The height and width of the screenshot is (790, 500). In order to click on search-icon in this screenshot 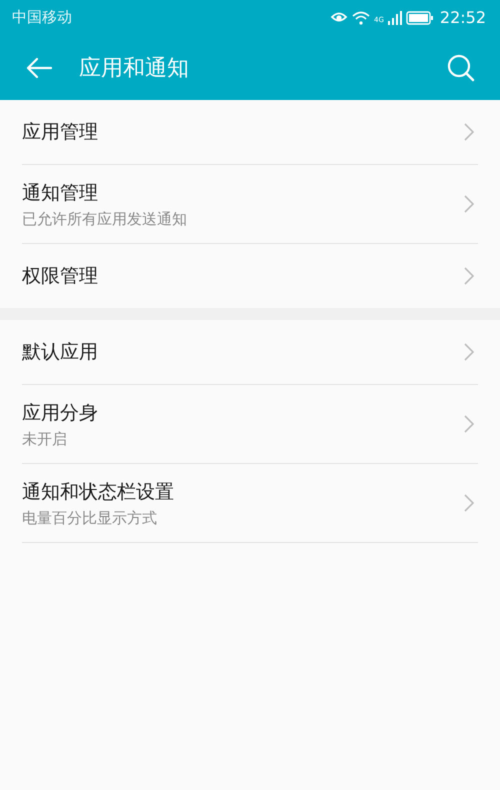, I will do `click(461, 68)`.